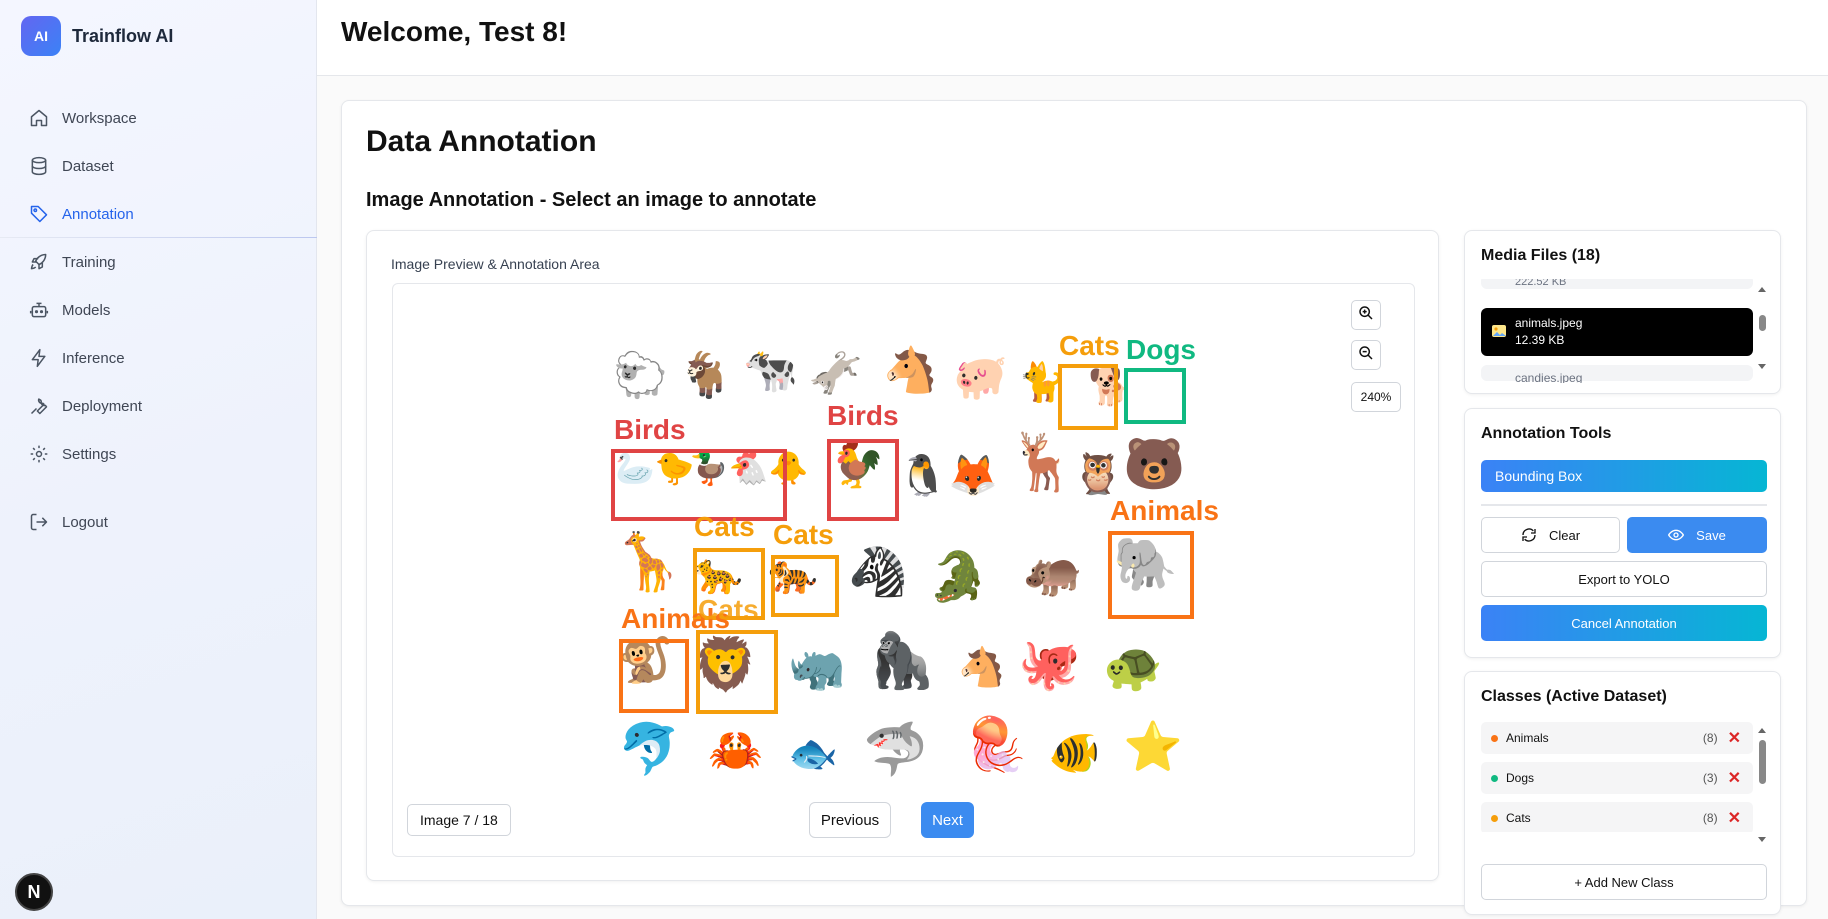 This screenshot has width=1828, height=919. Describe the element at coordinates (980, 377) in the screenshot. I see `pig-image: 🐖` at that location.